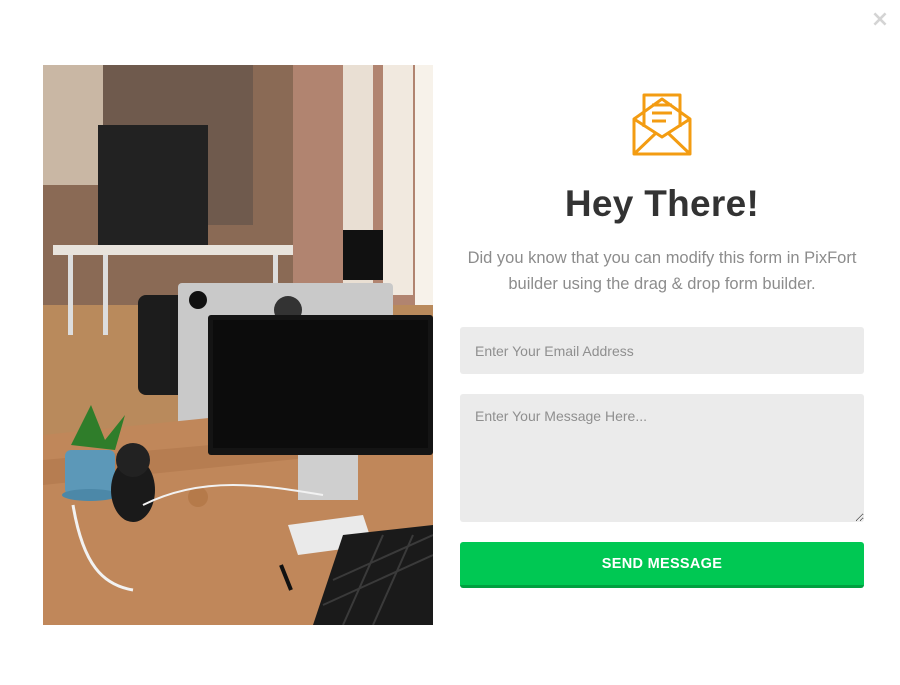 The height and width of the screenshot is (685, 900). What do you see at coordinates (662, 350) in the screenshot?
I see `email-input` at bounding box center [662, 350].